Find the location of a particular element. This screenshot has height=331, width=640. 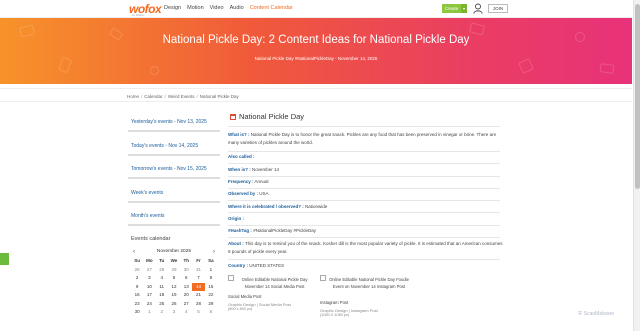

chevron-left-icon: ‹ is located at coordinates (134, 252).